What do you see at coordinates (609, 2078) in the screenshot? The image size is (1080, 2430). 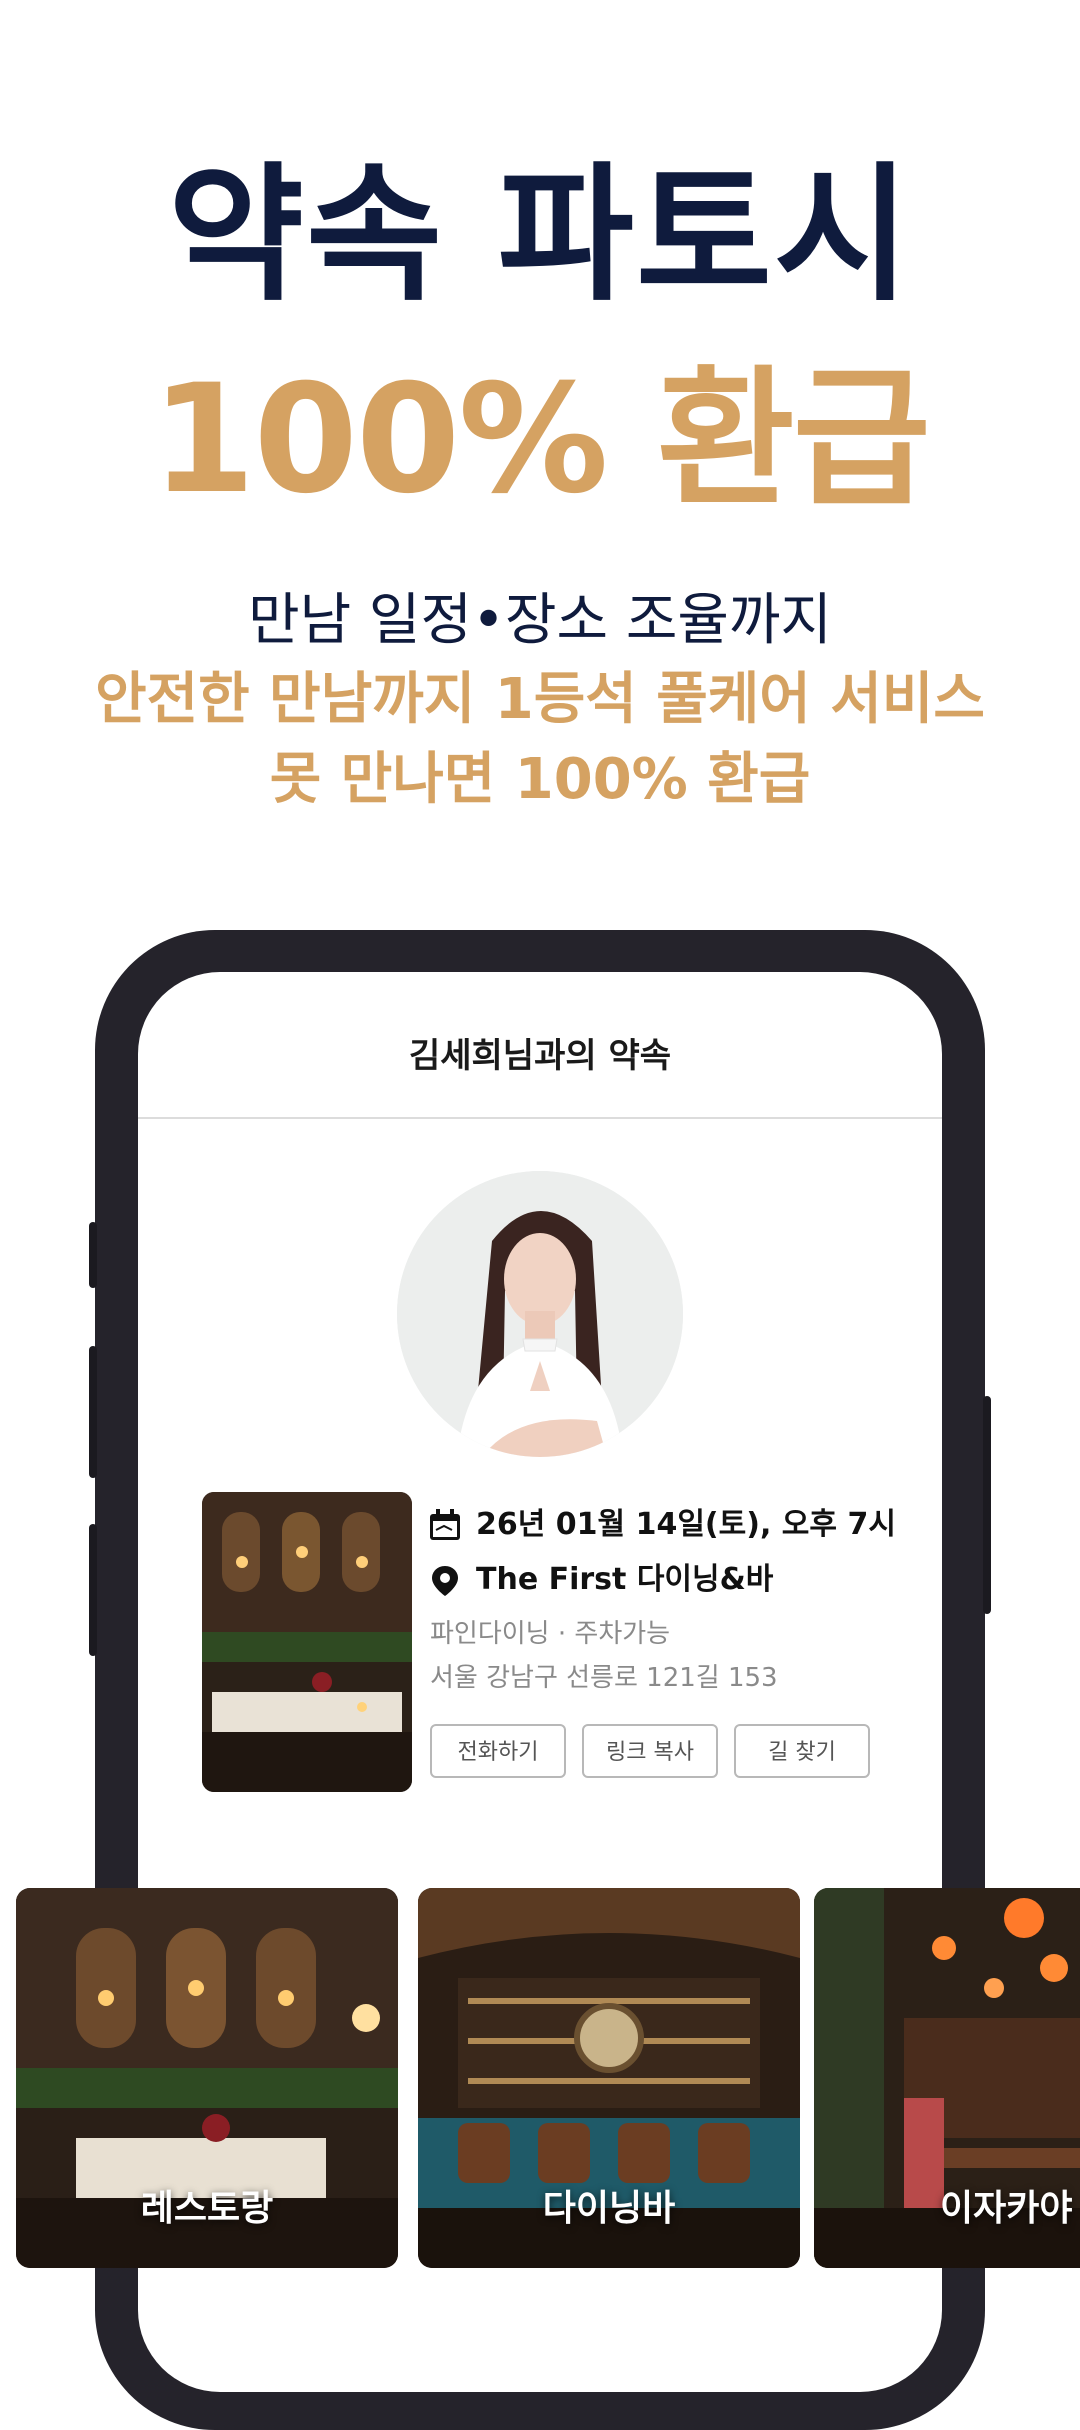 I see `category-card-dining-bar: 다이닝바` at bounding box center [609, 2078].